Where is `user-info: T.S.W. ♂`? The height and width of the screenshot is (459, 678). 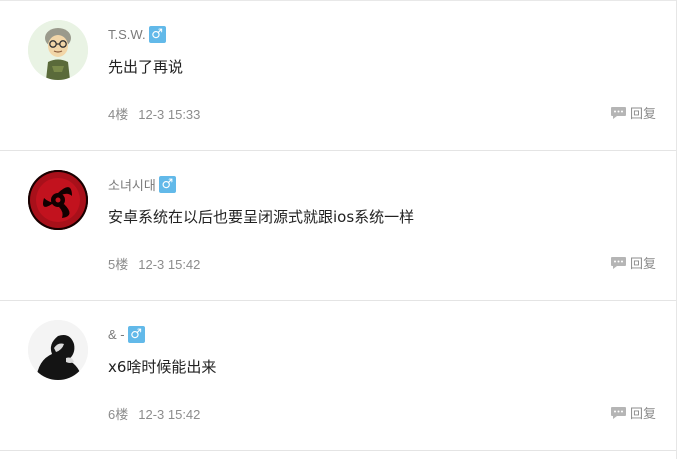
user-info: T.S.W. ♂ is located at coordinates (137, 34).